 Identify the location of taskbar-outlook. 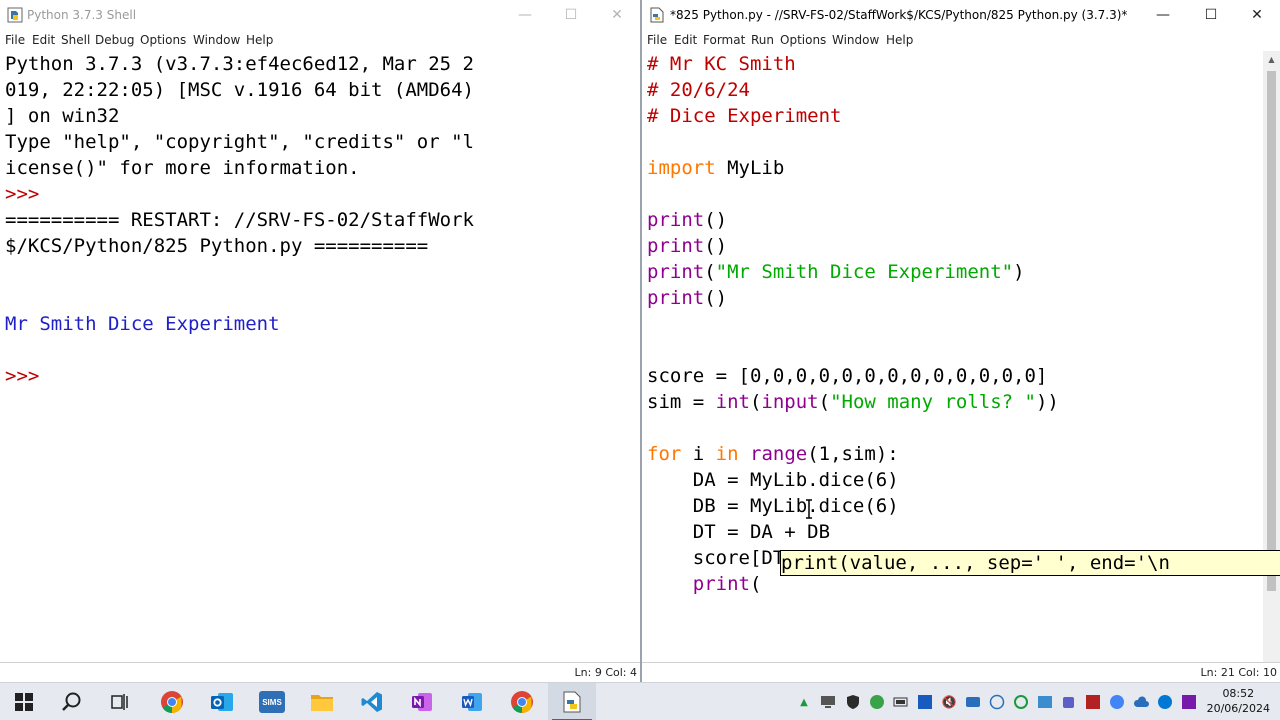
(222, 701).